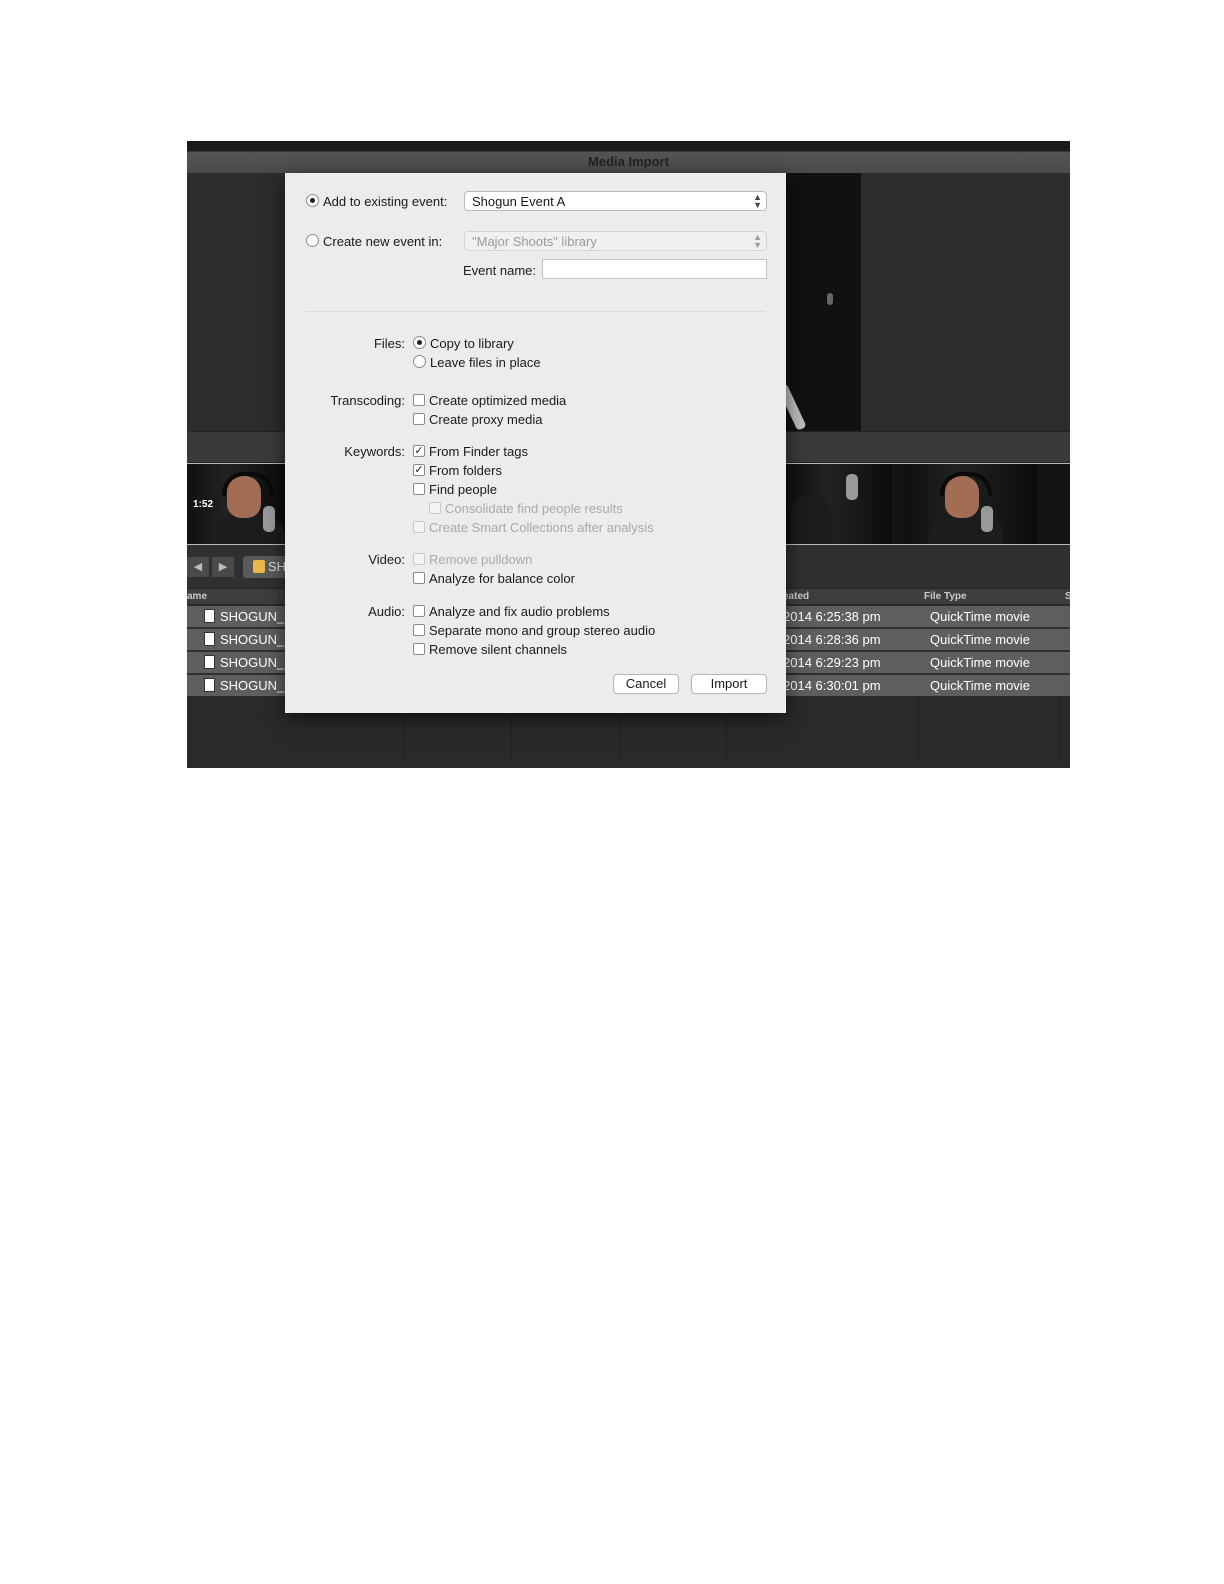  What do you see at coordinates (654, 269) in the screenshot?
I see `event-name-field` at bounding box center [654, 269].